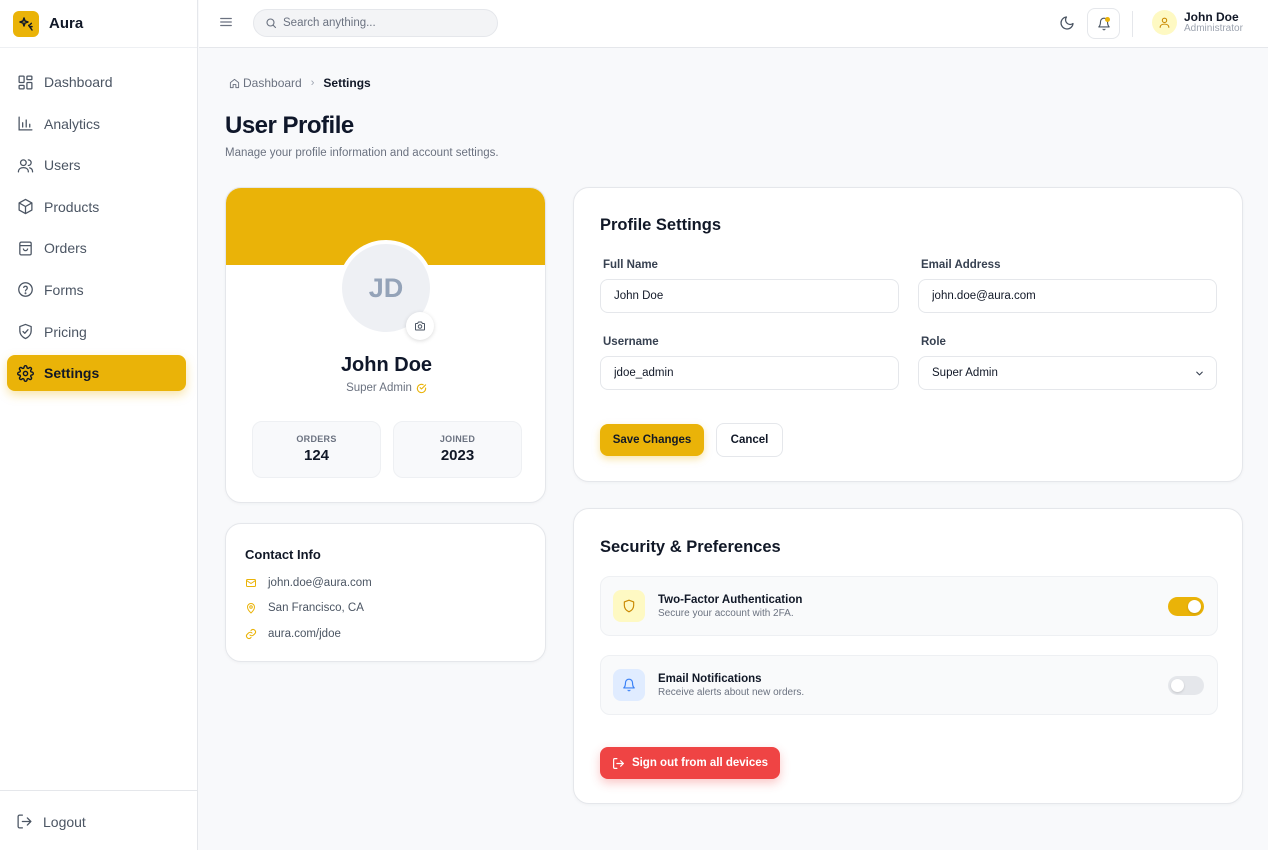  Describe the element at coordinates (1062, 296) in the screenshot. I see `email-input` at that location.